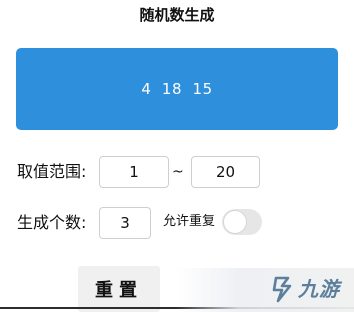 This screenshot has height=312, width=354. I want to click on reset-button: 重置, so click(119, 289).